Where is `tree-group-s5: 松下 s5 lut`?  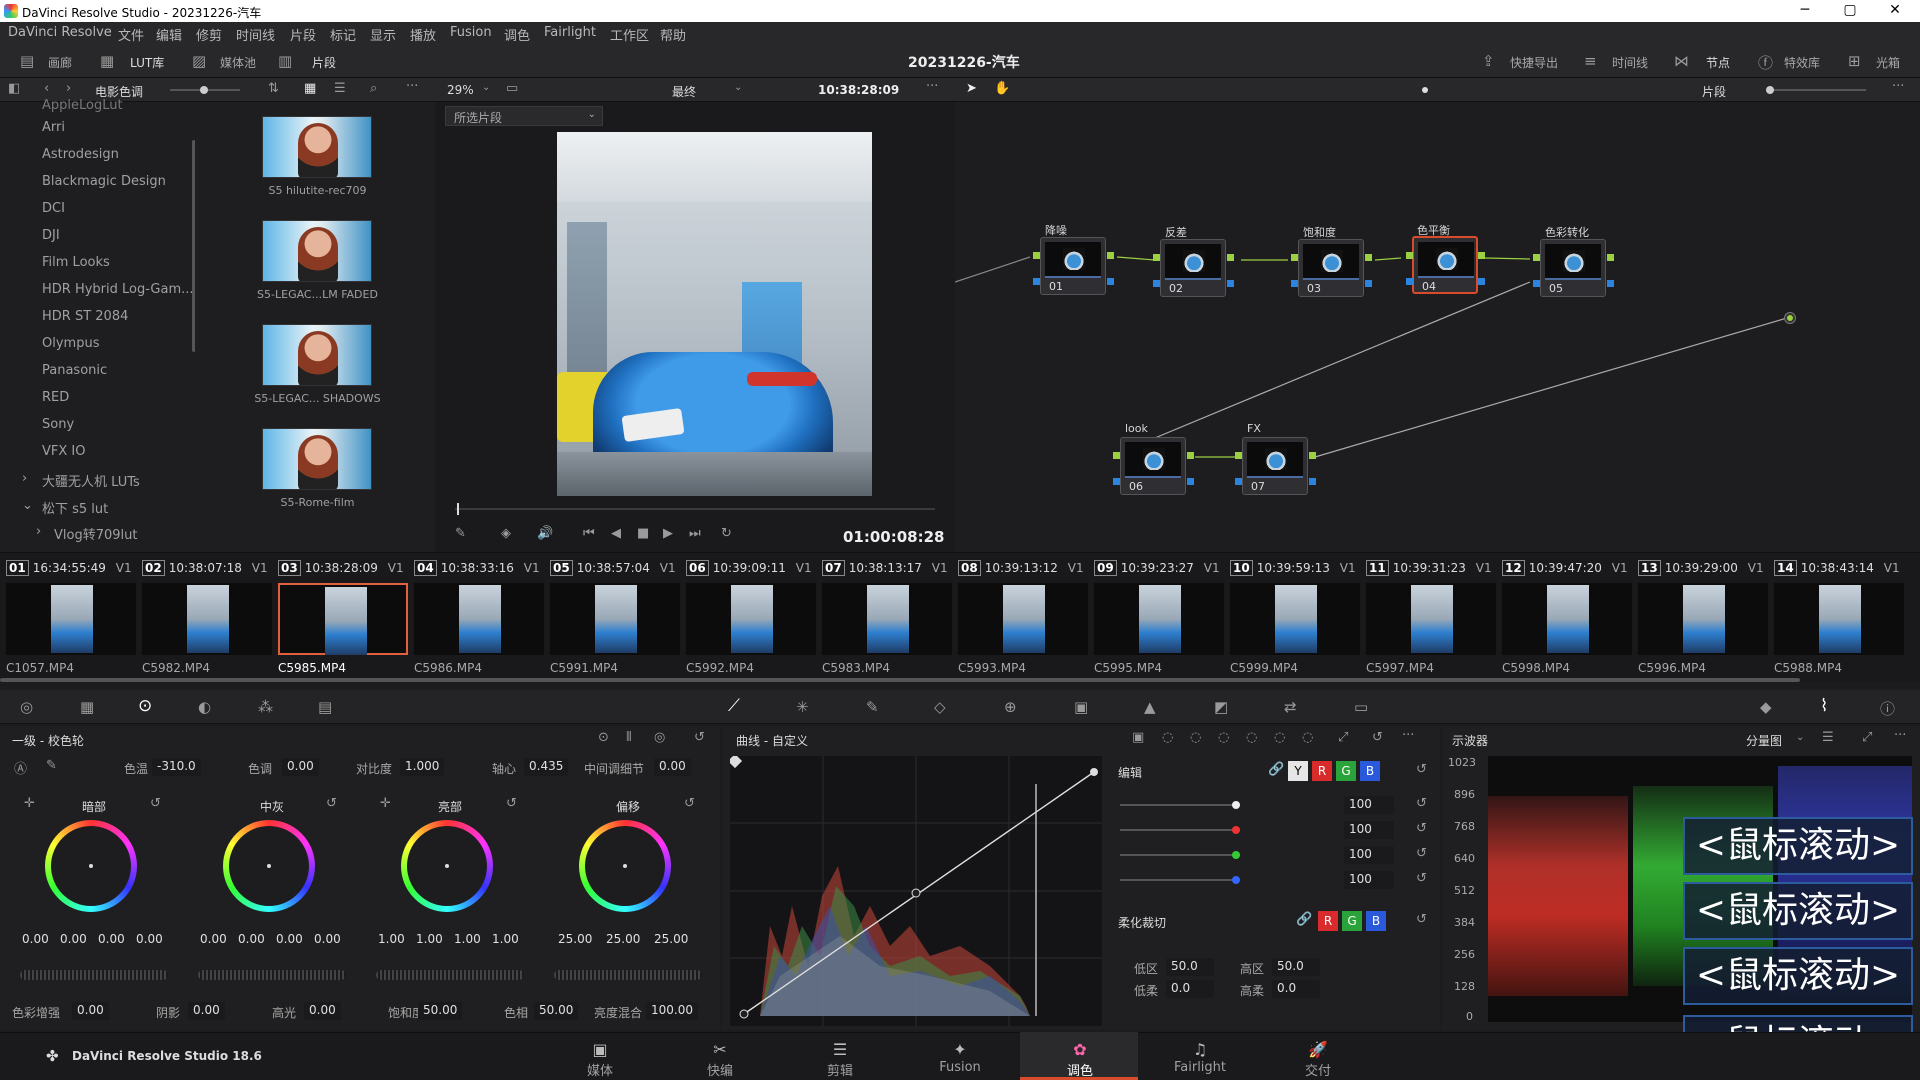
tree-group-s5: 松下 s5 lut is located at coordinates (75, 507).